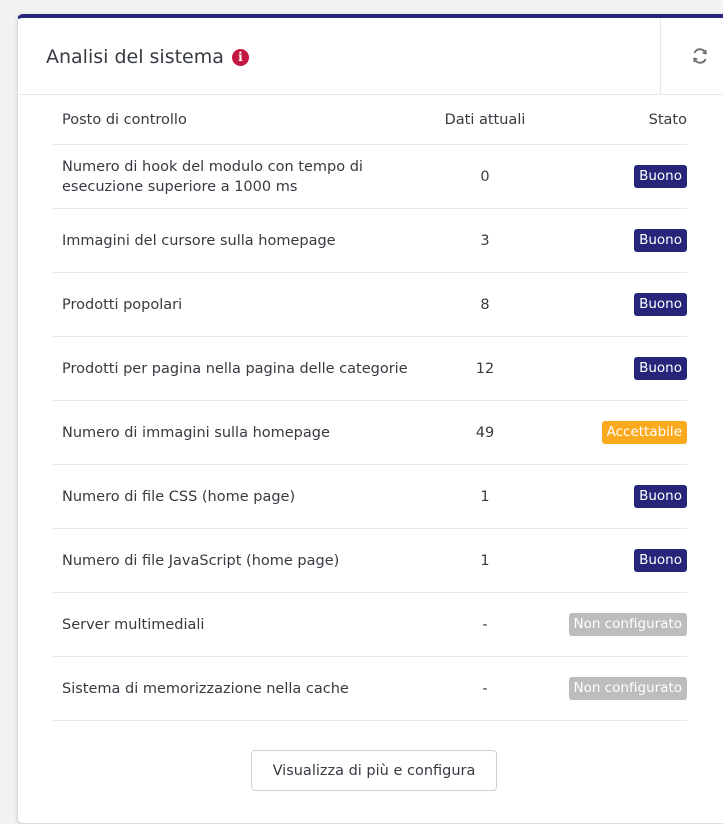  I want to click on header-checkpoint: Posto di controllo, so click(124, 120).